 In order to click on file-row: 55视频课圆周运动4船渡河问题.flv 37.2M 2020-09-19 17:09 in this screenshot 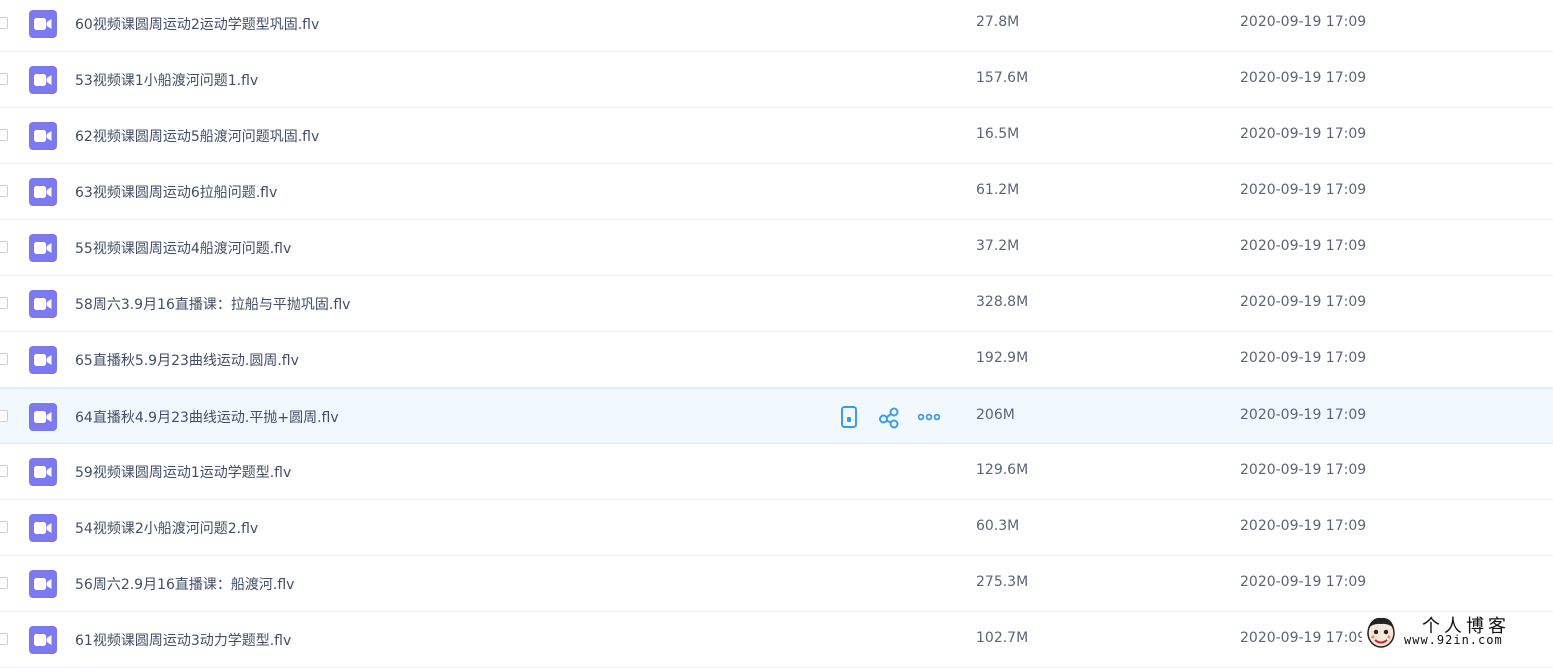, I will do `click(776, 248)`.